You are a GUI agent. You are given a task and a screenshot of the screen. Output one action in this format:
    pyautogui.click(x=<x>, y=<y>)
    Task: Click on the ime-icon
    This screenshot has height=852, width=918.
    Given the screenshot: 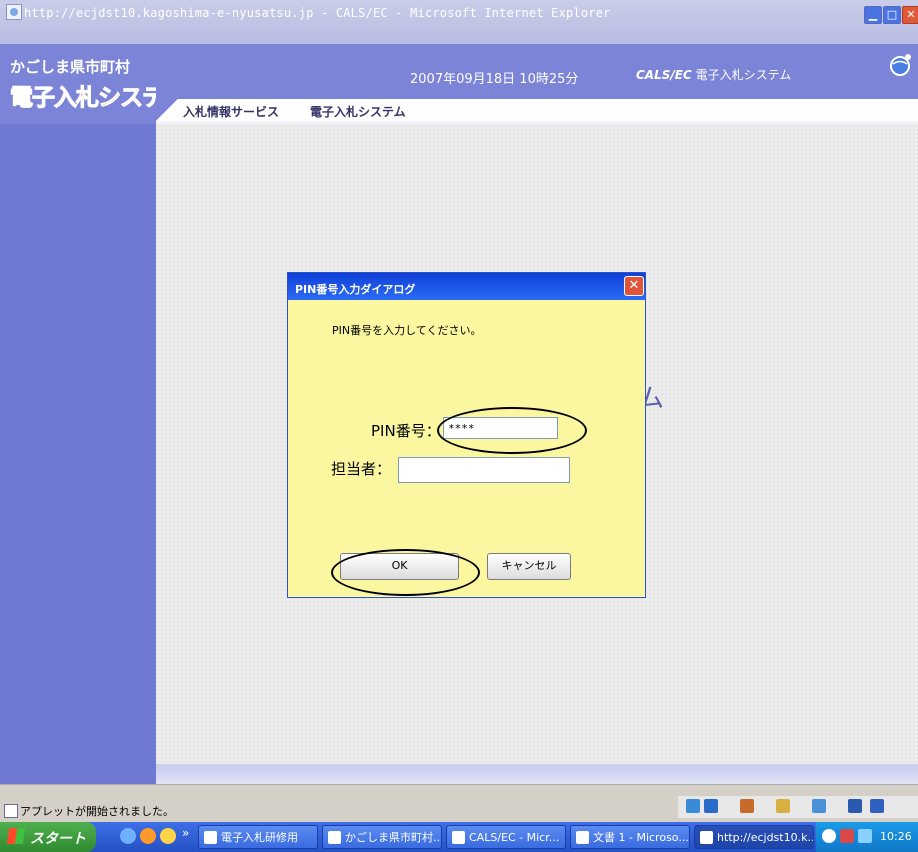 What is the action you would take?
    pyautogui.click(x=693, y=806)
    